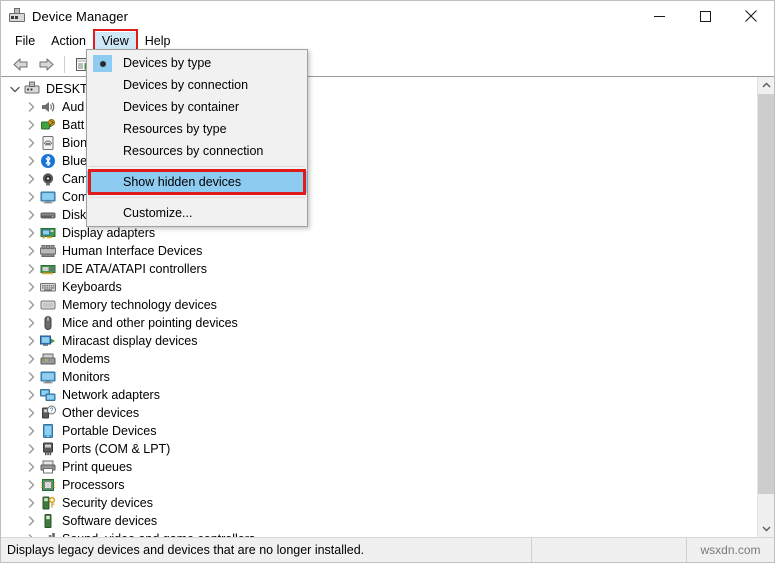  What do you see at coordinates (379, 377) in the screenshot?
I see `tree-row: Monitors` at bounding box center [379, 377].